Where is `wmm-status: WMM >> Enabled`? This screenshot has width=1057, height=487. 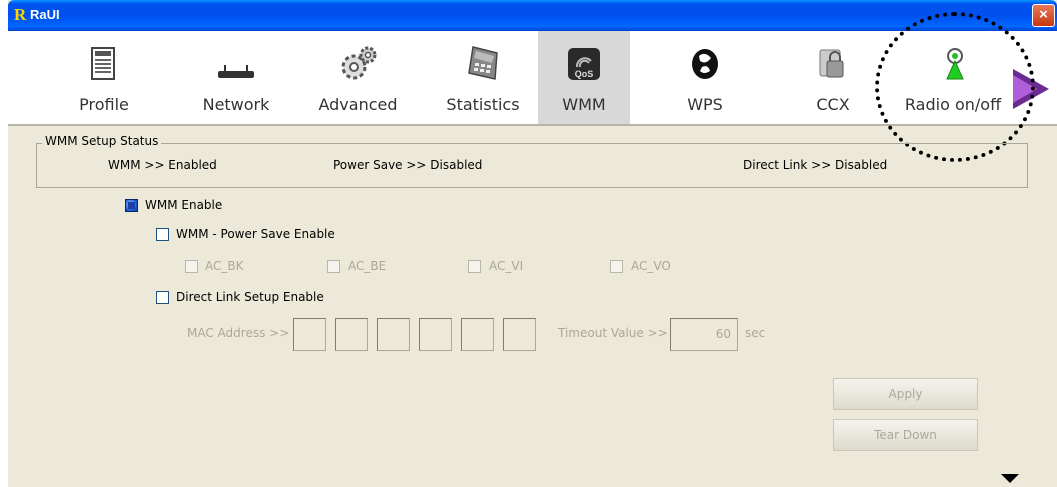 wmm-status: WMM >> Enabled is located at coordinates (162, 165).